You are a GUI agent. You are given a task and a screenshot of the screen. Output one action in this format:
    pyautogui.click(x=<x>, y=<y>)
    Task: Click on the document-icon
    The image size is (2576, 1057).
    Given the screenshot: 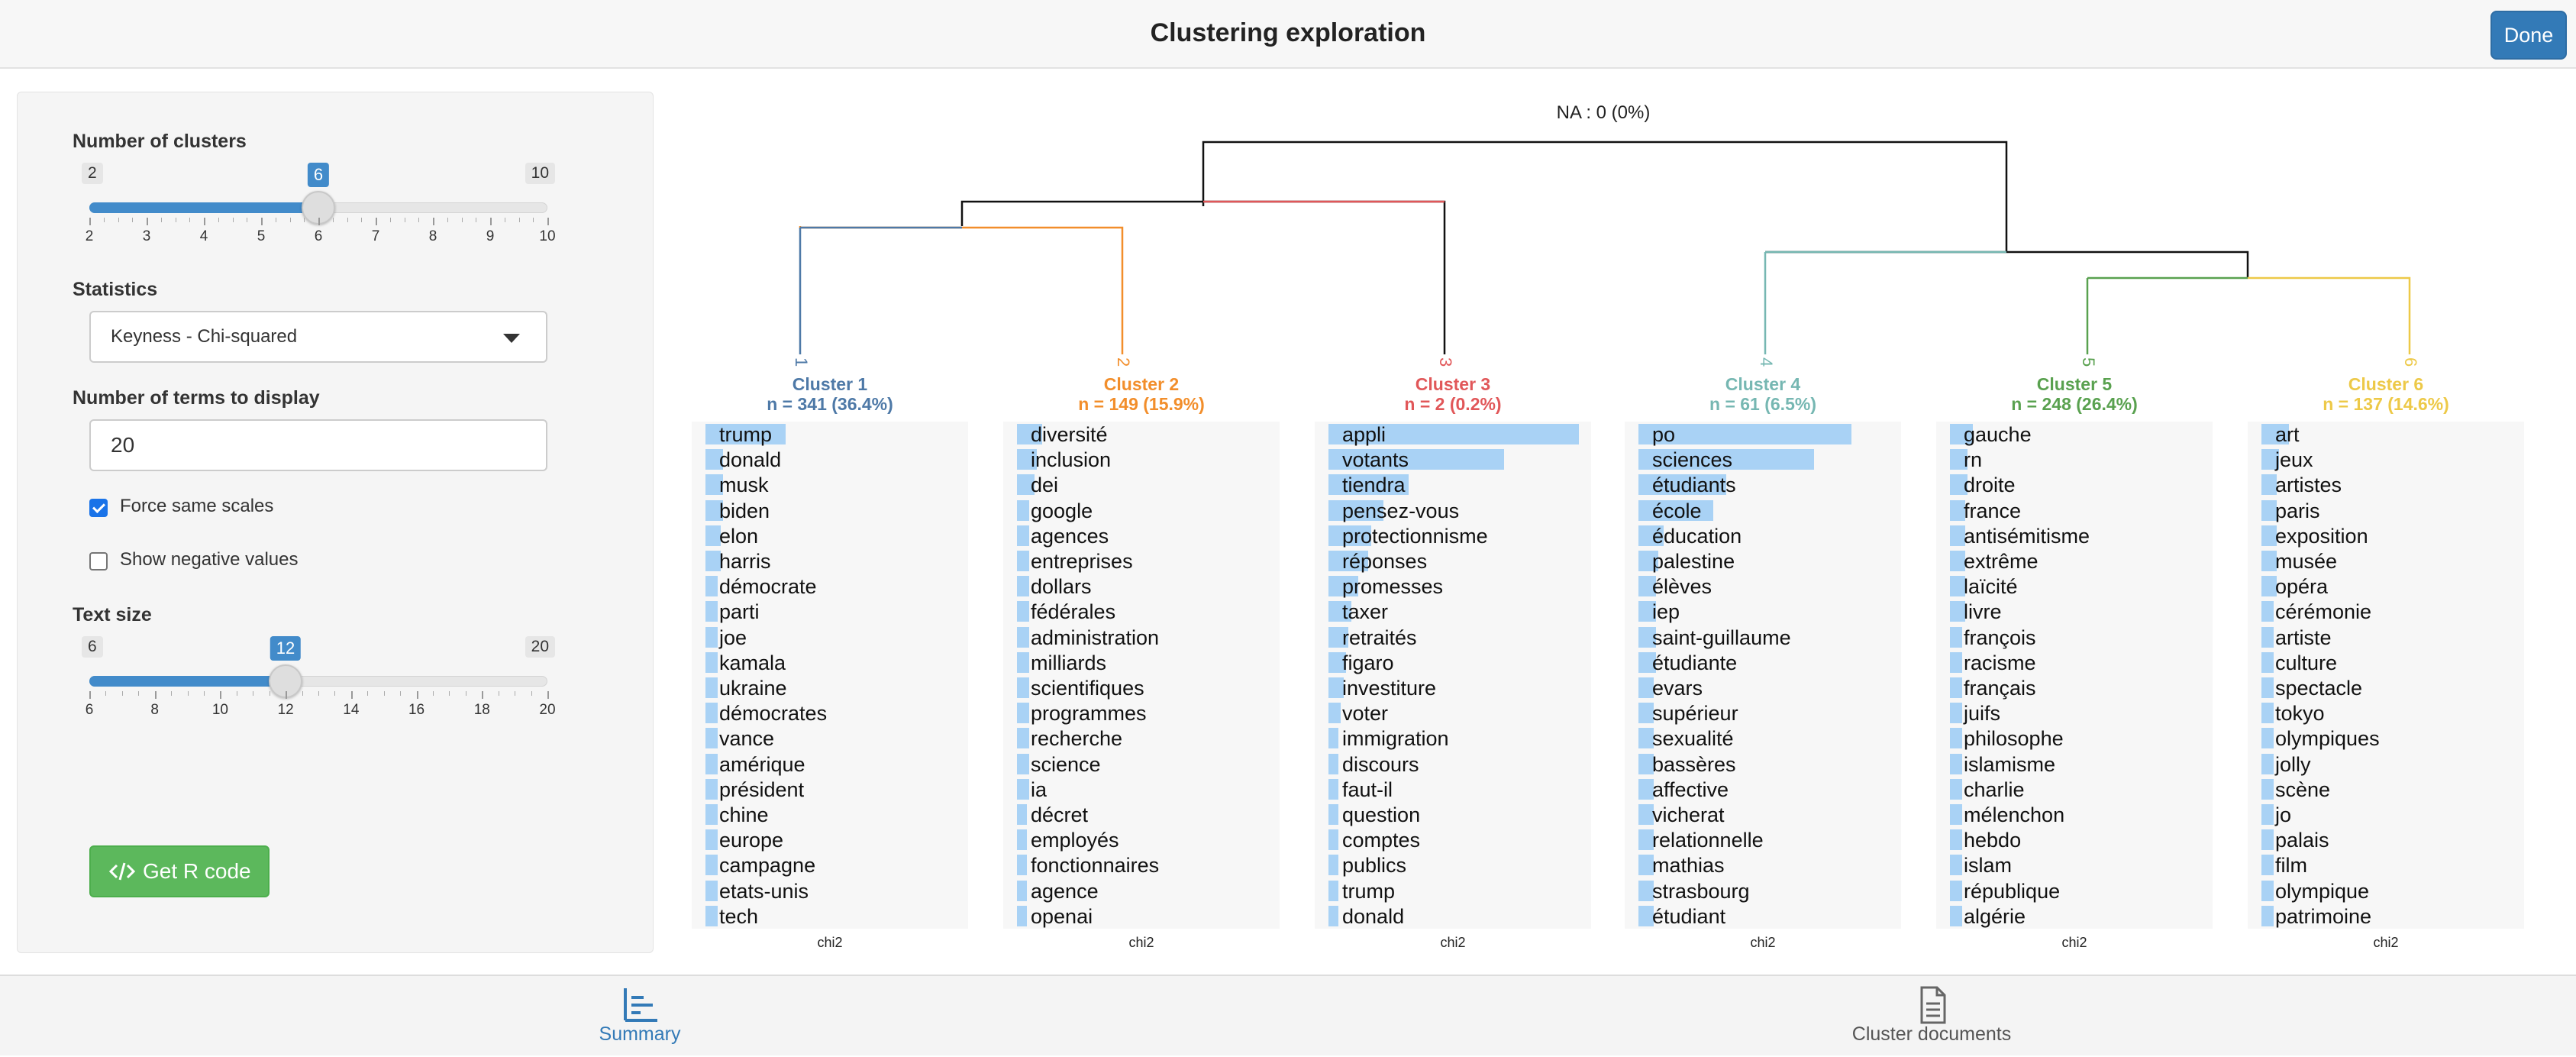 What is the action you would take?
    pyautogui.click(x=1933, y=1005)
    